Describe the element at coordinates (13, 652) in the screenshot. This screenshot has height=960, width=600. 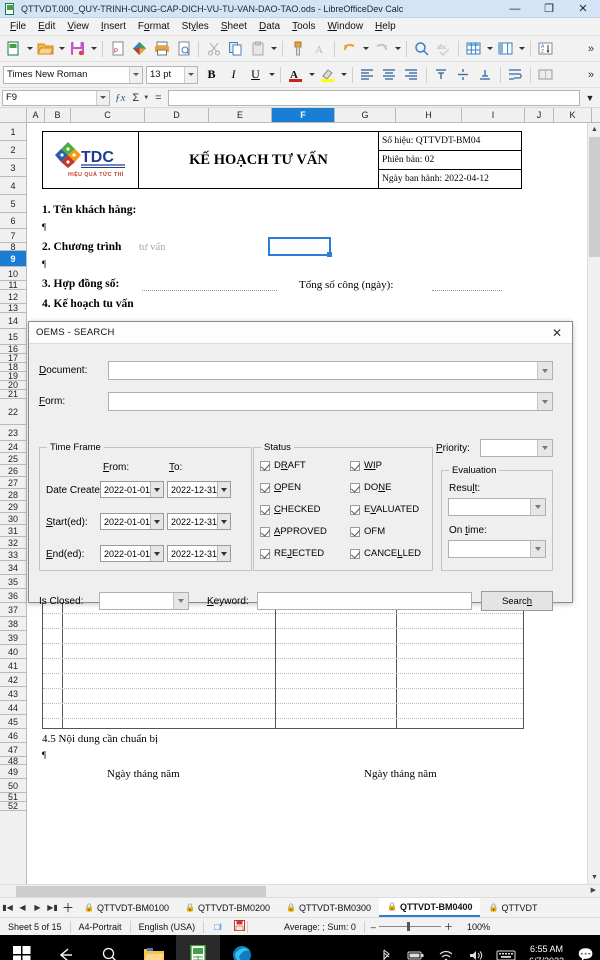
I see `row-header-40: 40` at that location.